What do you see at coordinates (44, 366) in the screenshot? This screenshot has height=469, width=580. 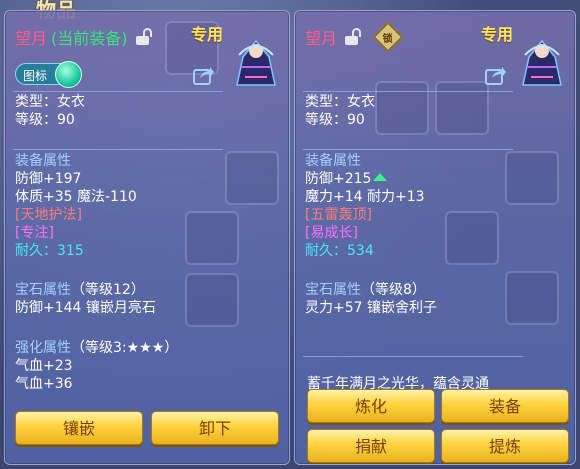 I see `enhance-line: 气血+23` at bounding box center [44, 366].